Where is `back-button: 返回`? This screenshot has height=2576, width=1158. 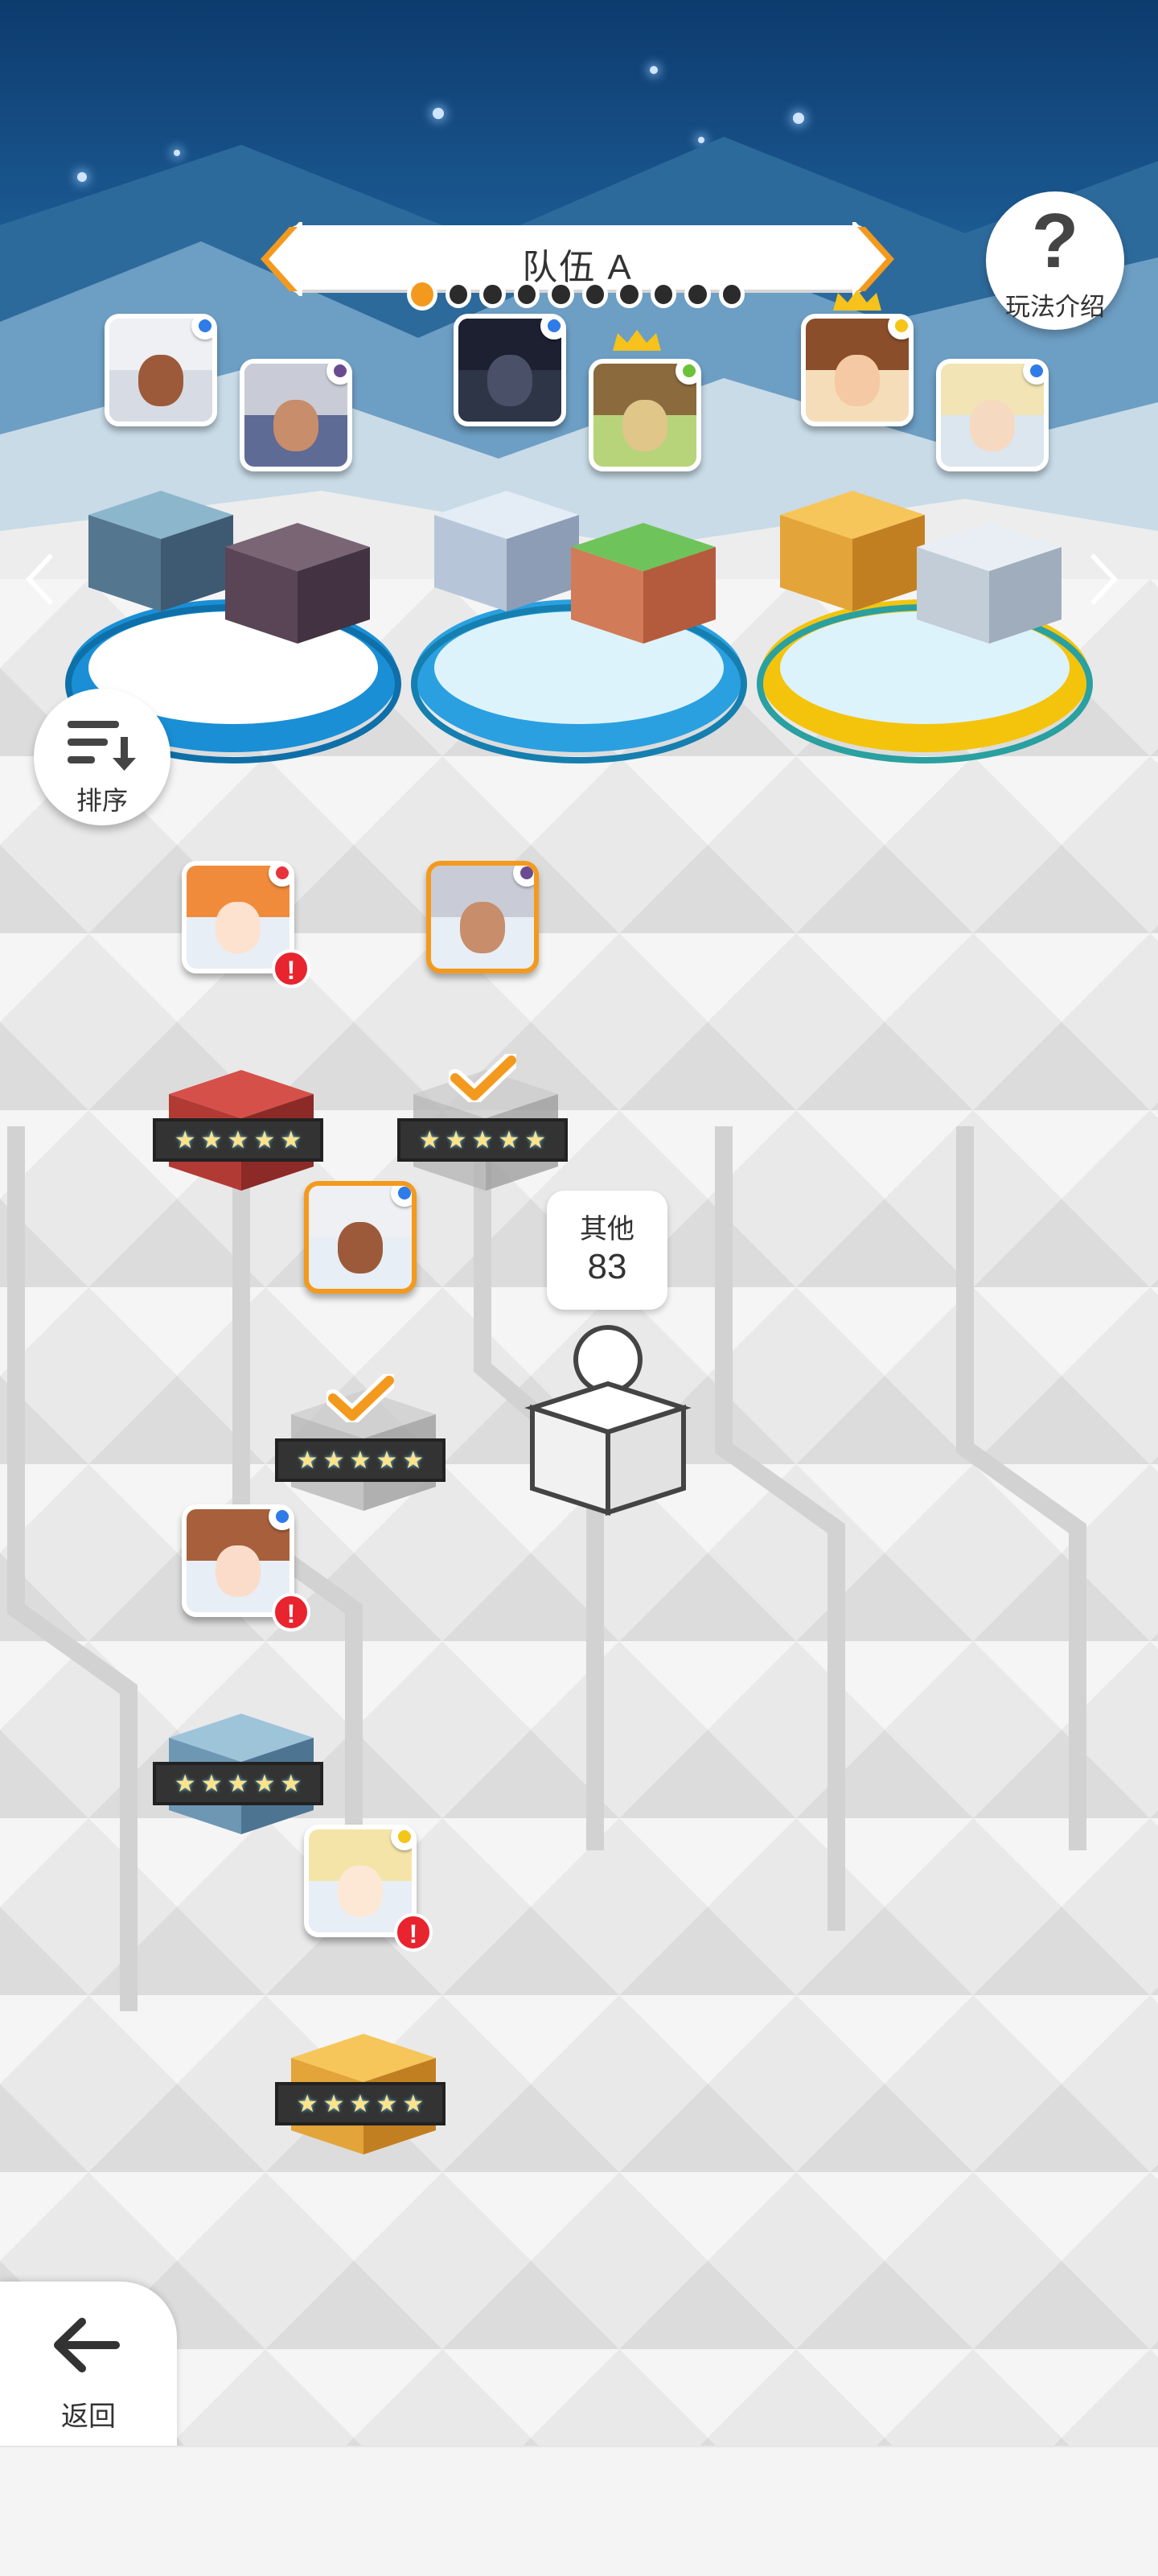
back-button: 返回 is located at coordinates (88, 2366).